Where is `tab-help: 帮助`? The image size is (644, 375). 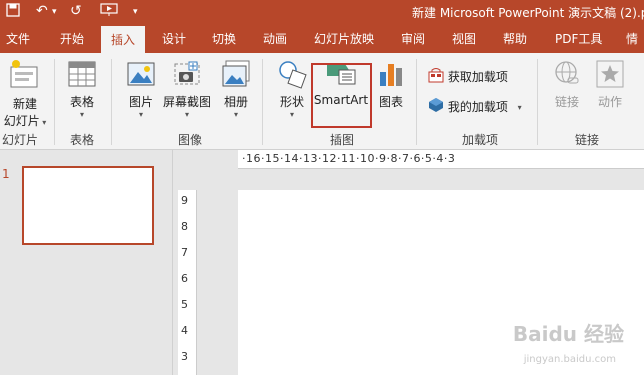
tab-help: 帮助 is located at coordinates (515, 39).